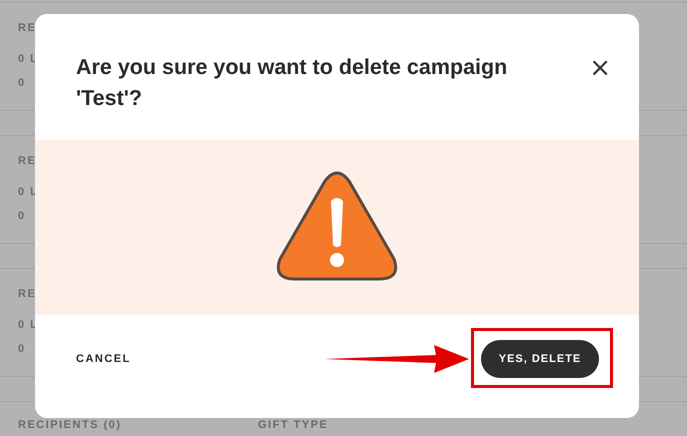 Image resolution: width=687 pixels, height=436 pixels. What do you see at coordinates (103, 358) in the screenshot?
I see `cancel-button: CANCEL` at bounding box center [103, 358].